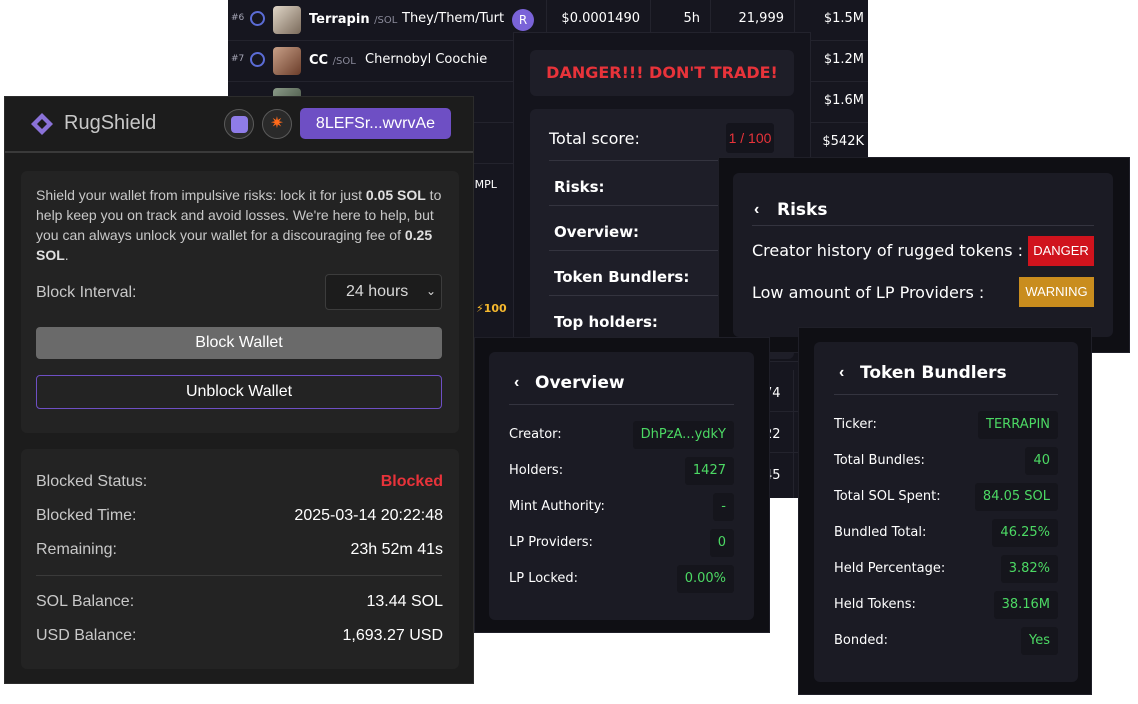 This screenshot has width=1138, height=704. I want to click on usd-balance-value: 1,693.27 USD, so click(392, 635).